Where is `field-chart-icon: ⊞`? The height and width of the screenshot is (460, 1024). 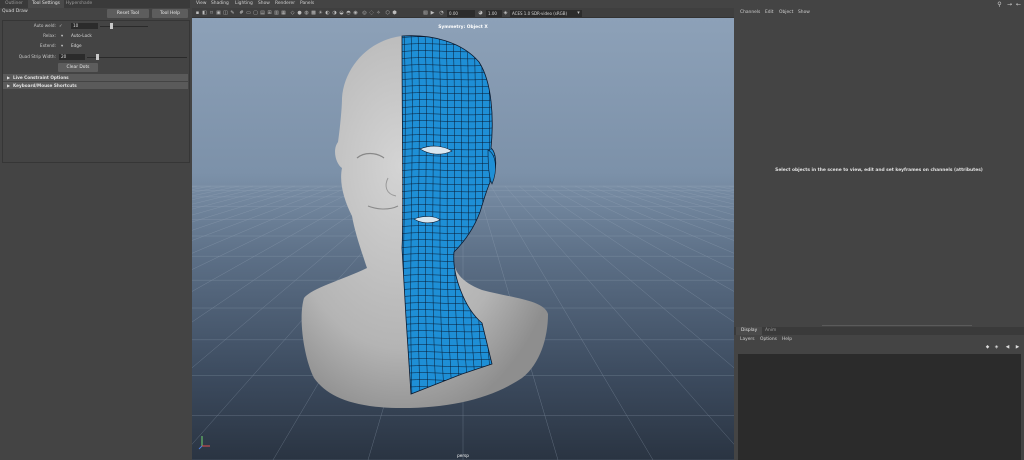
field-chart-icon: ⊞ is located at coordinates (269, 13).